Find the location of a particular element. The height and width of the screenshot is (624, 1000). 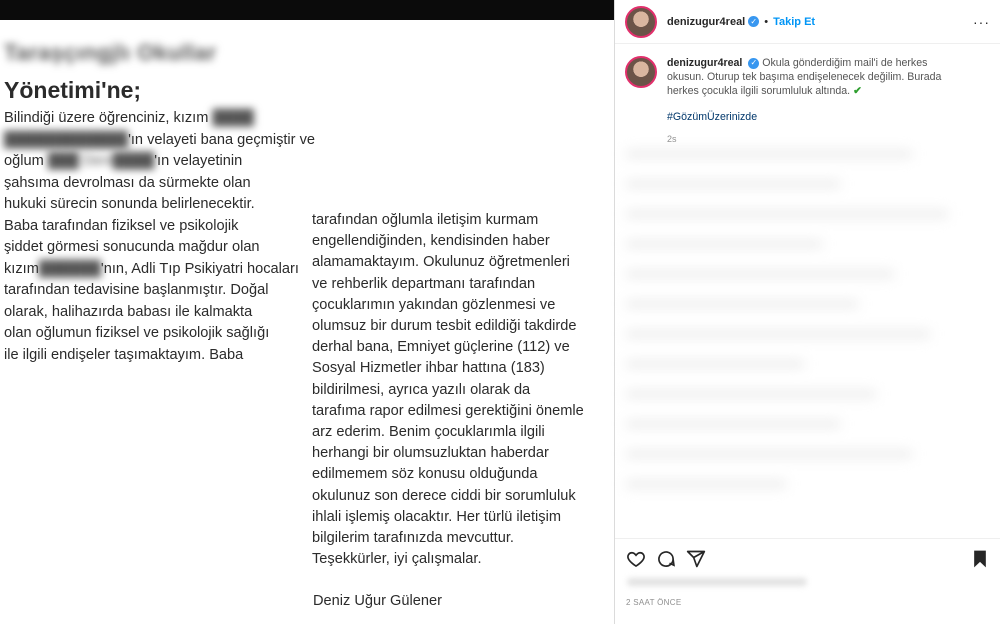

letter-line: çocuklarımın yakından gözlenmesi ve is located at coordinates (434, 304).